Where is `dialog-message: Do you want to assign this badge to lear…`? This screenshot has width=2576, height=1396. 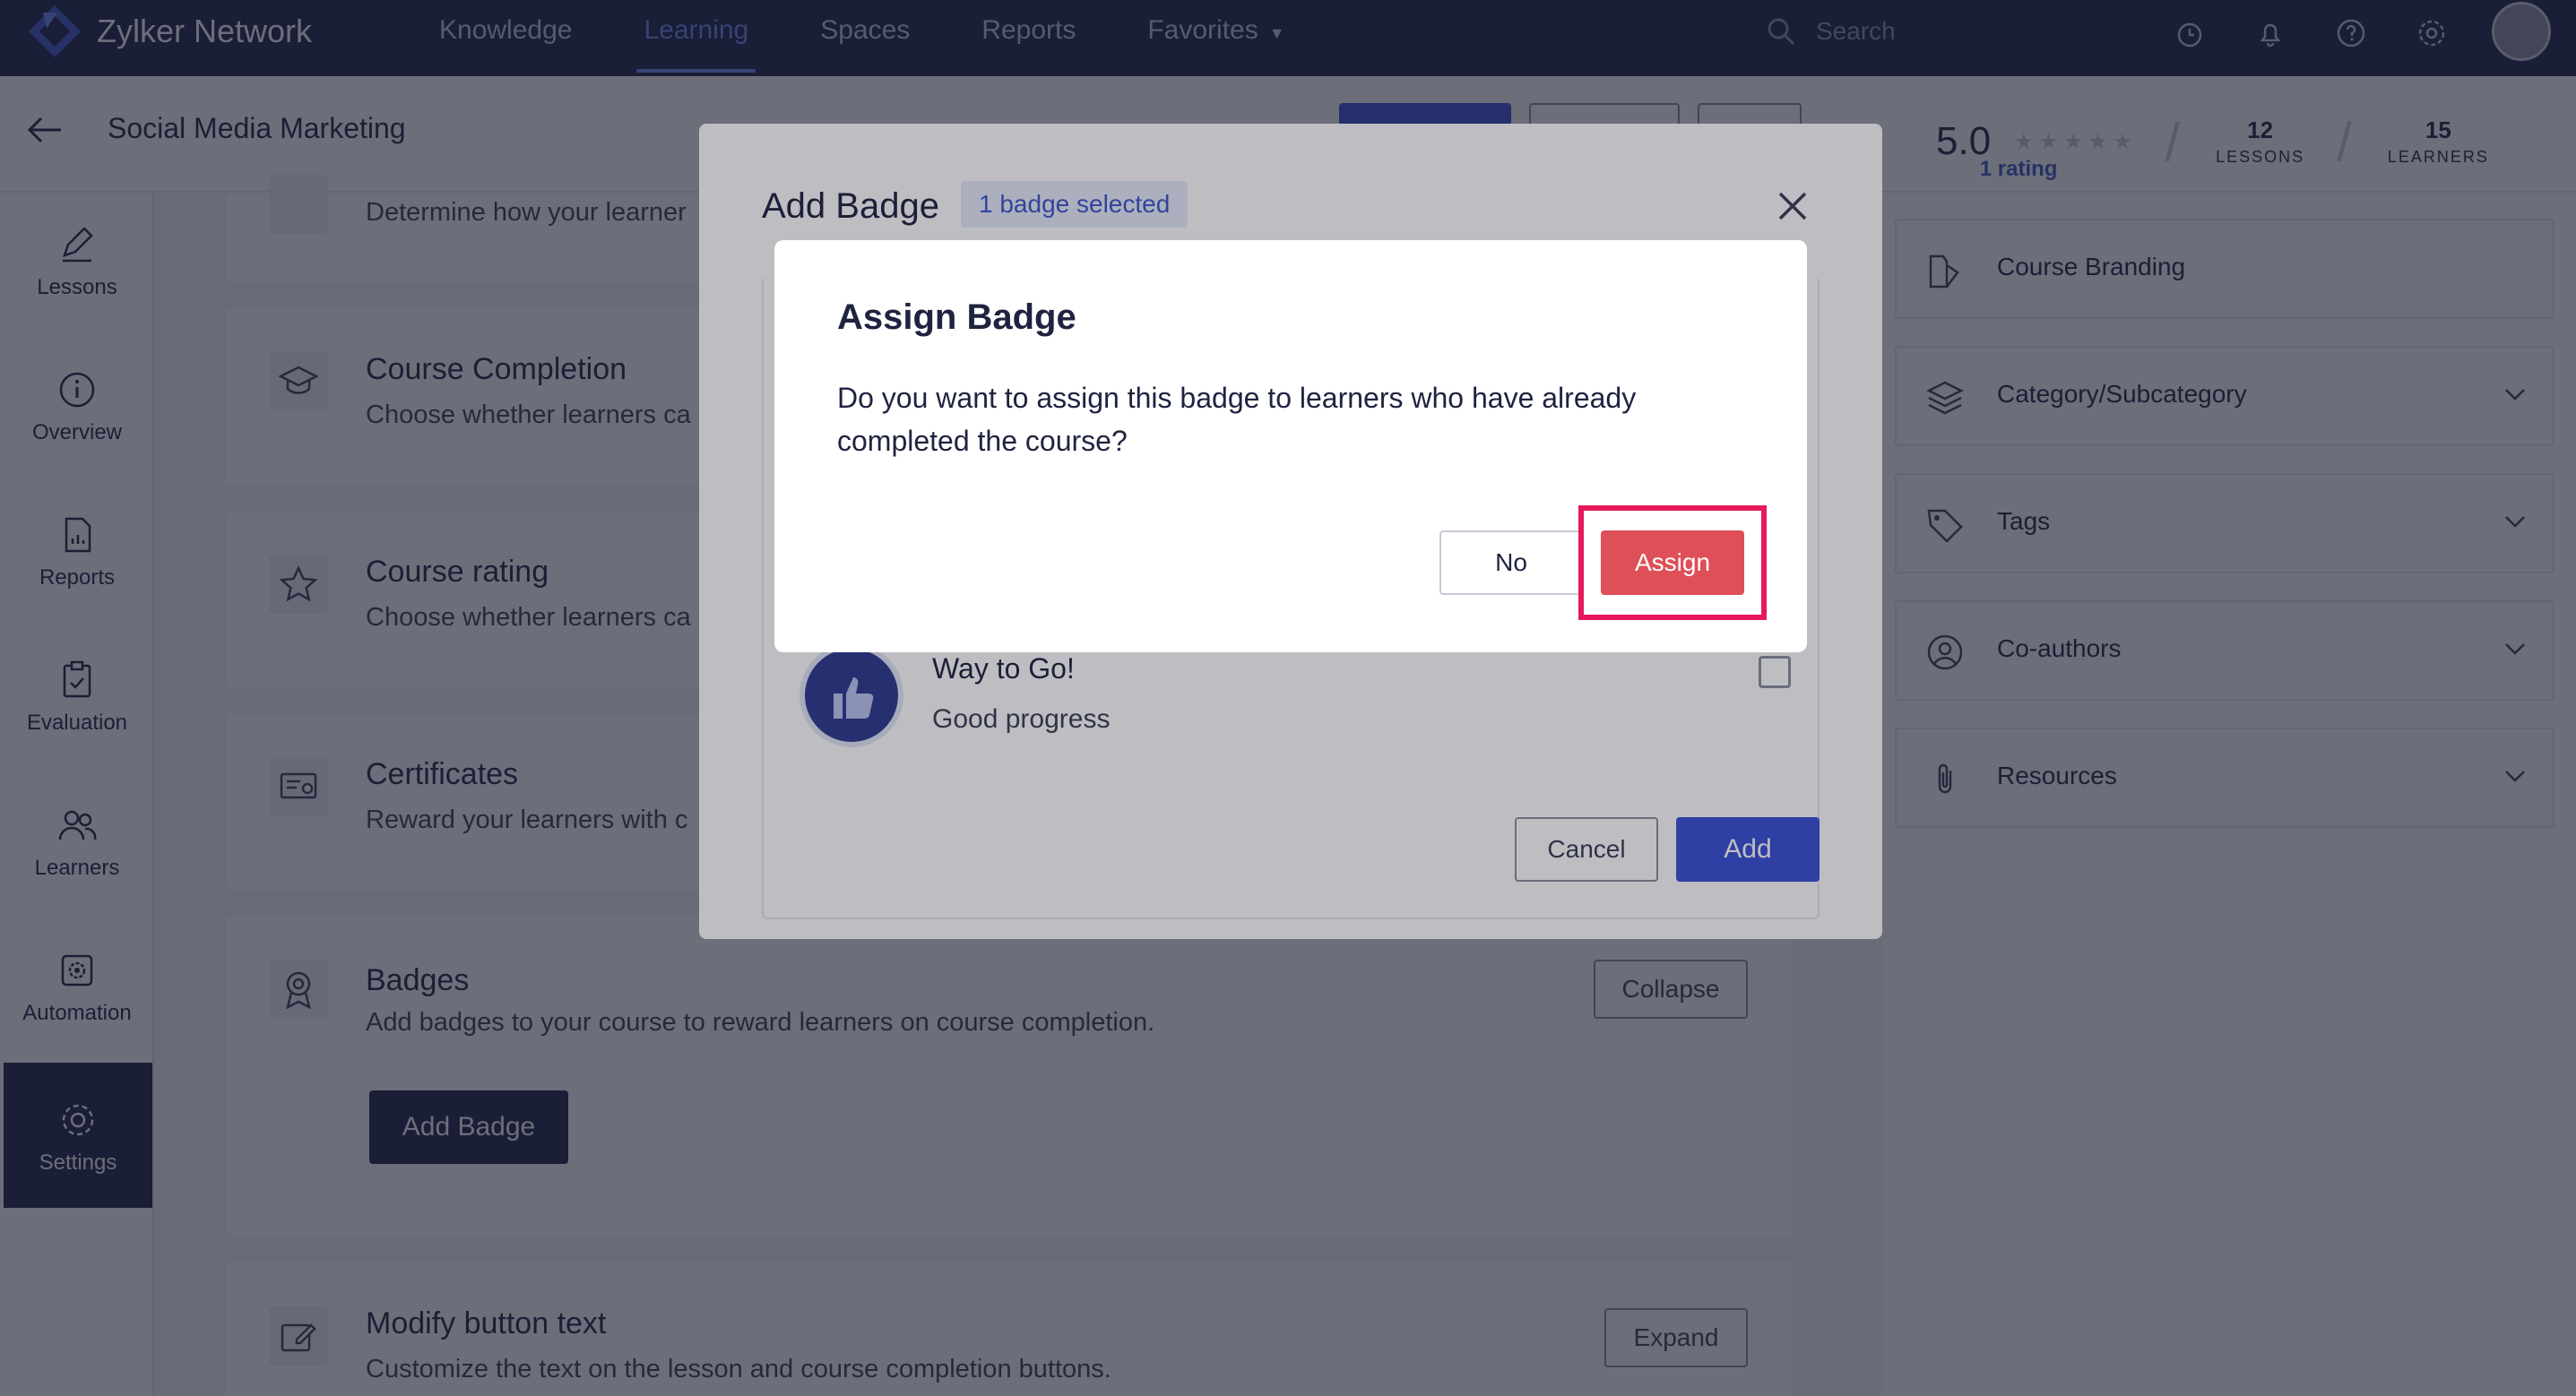
dialog-message: Do you want to assign this badge to lear… is located at coordinates (1237, 419).